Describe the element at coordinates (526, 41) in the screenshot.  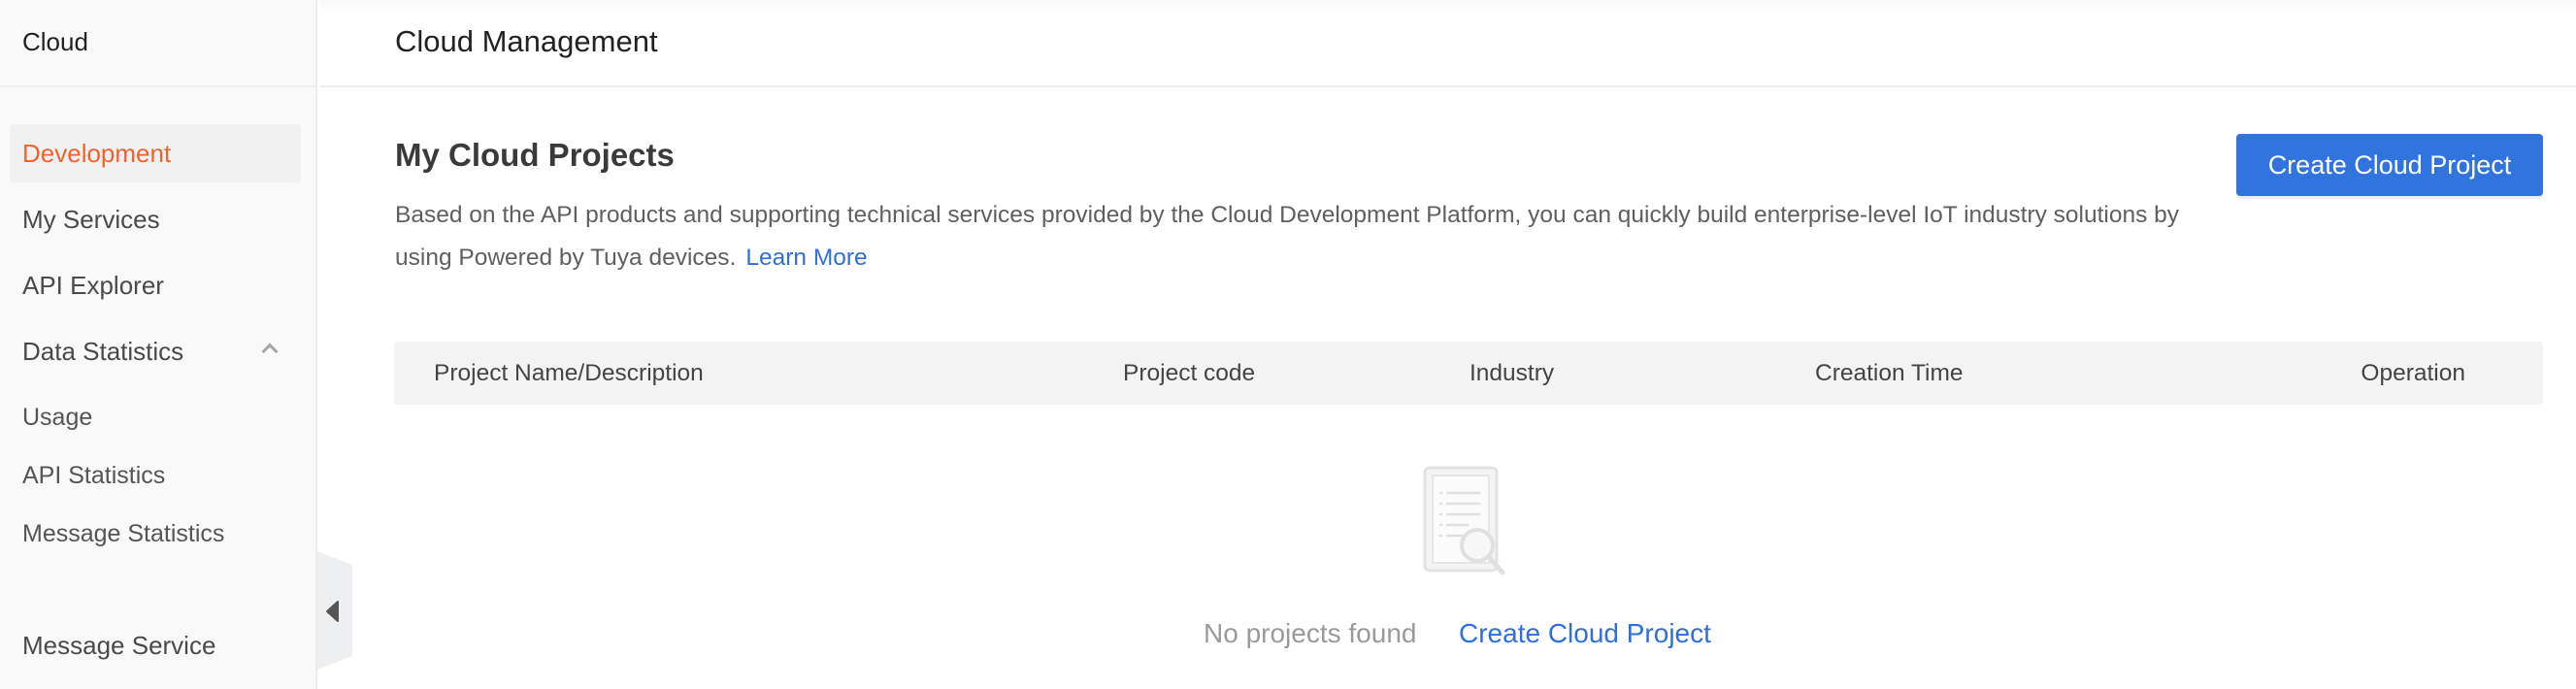
I see `page-title: Cloud Management` at that location.